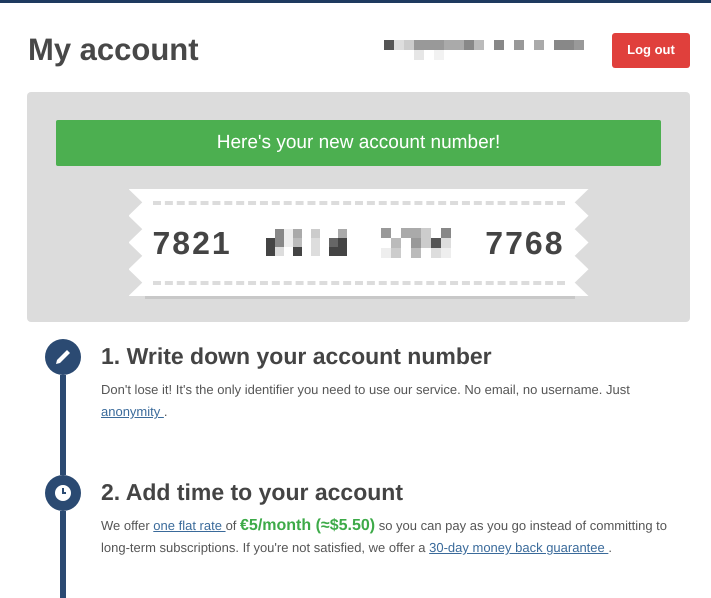  I want to click on step-title: 1. Write down your account number, so click(297, 356).